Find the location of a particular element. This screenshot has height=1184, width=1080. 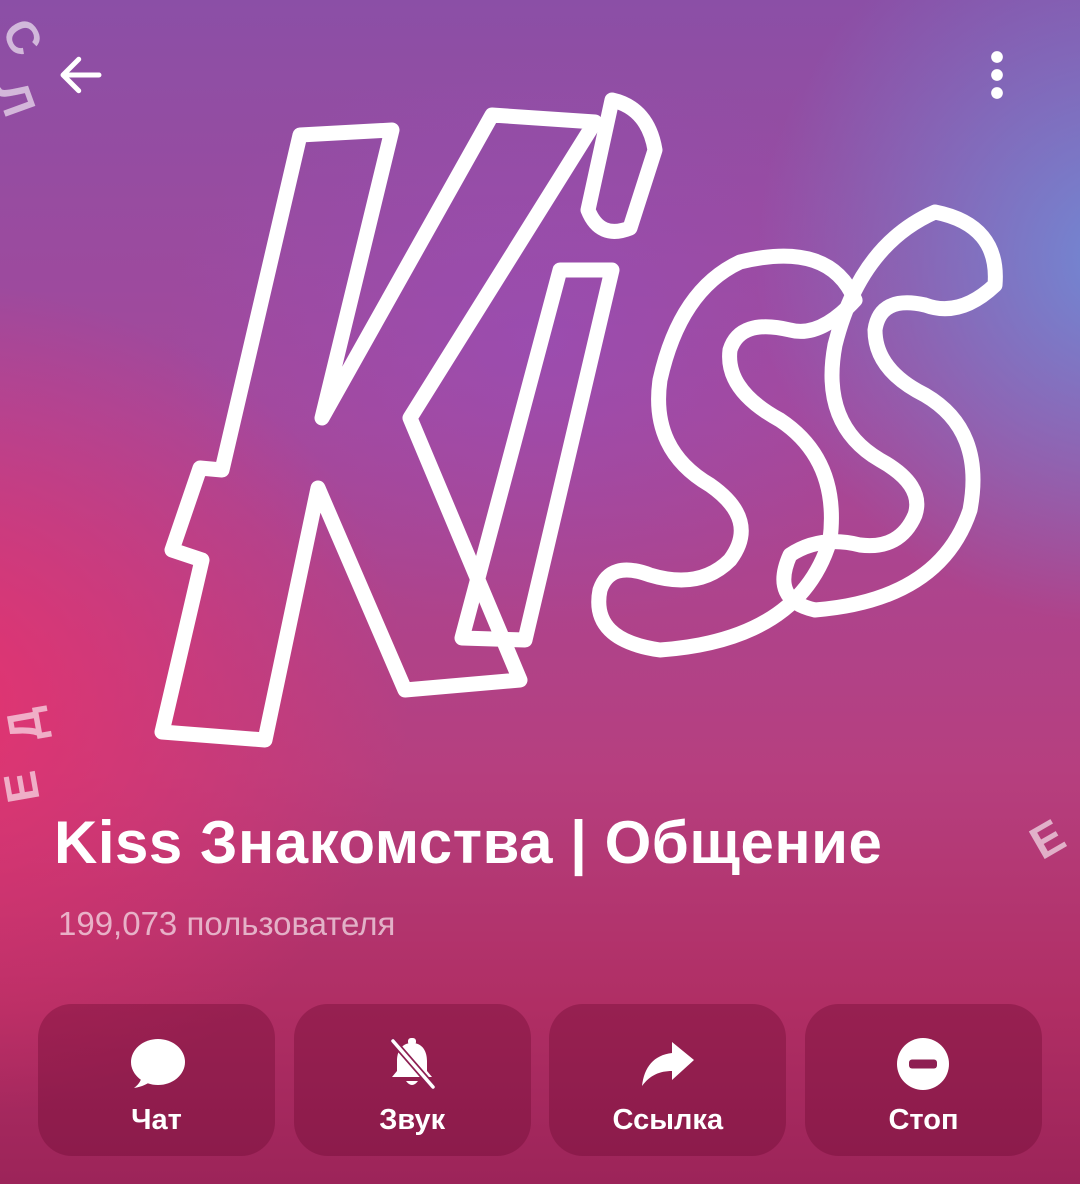

stop-label: Стоп is located at coordinates (923, 1120).